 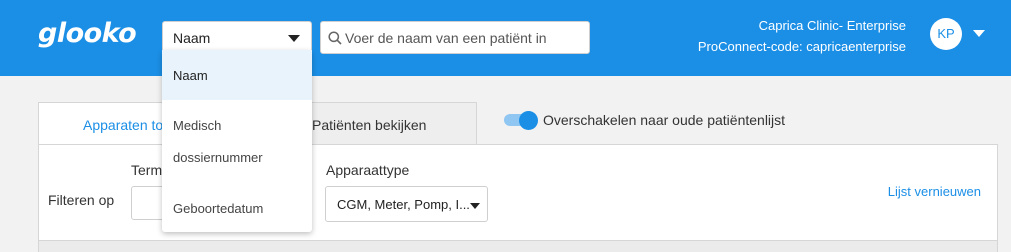 What do you see at coordinates (218, 208) in the screenshot?
I see `menu-option-label: Geboortedatum` at bounding box center [218, 208].